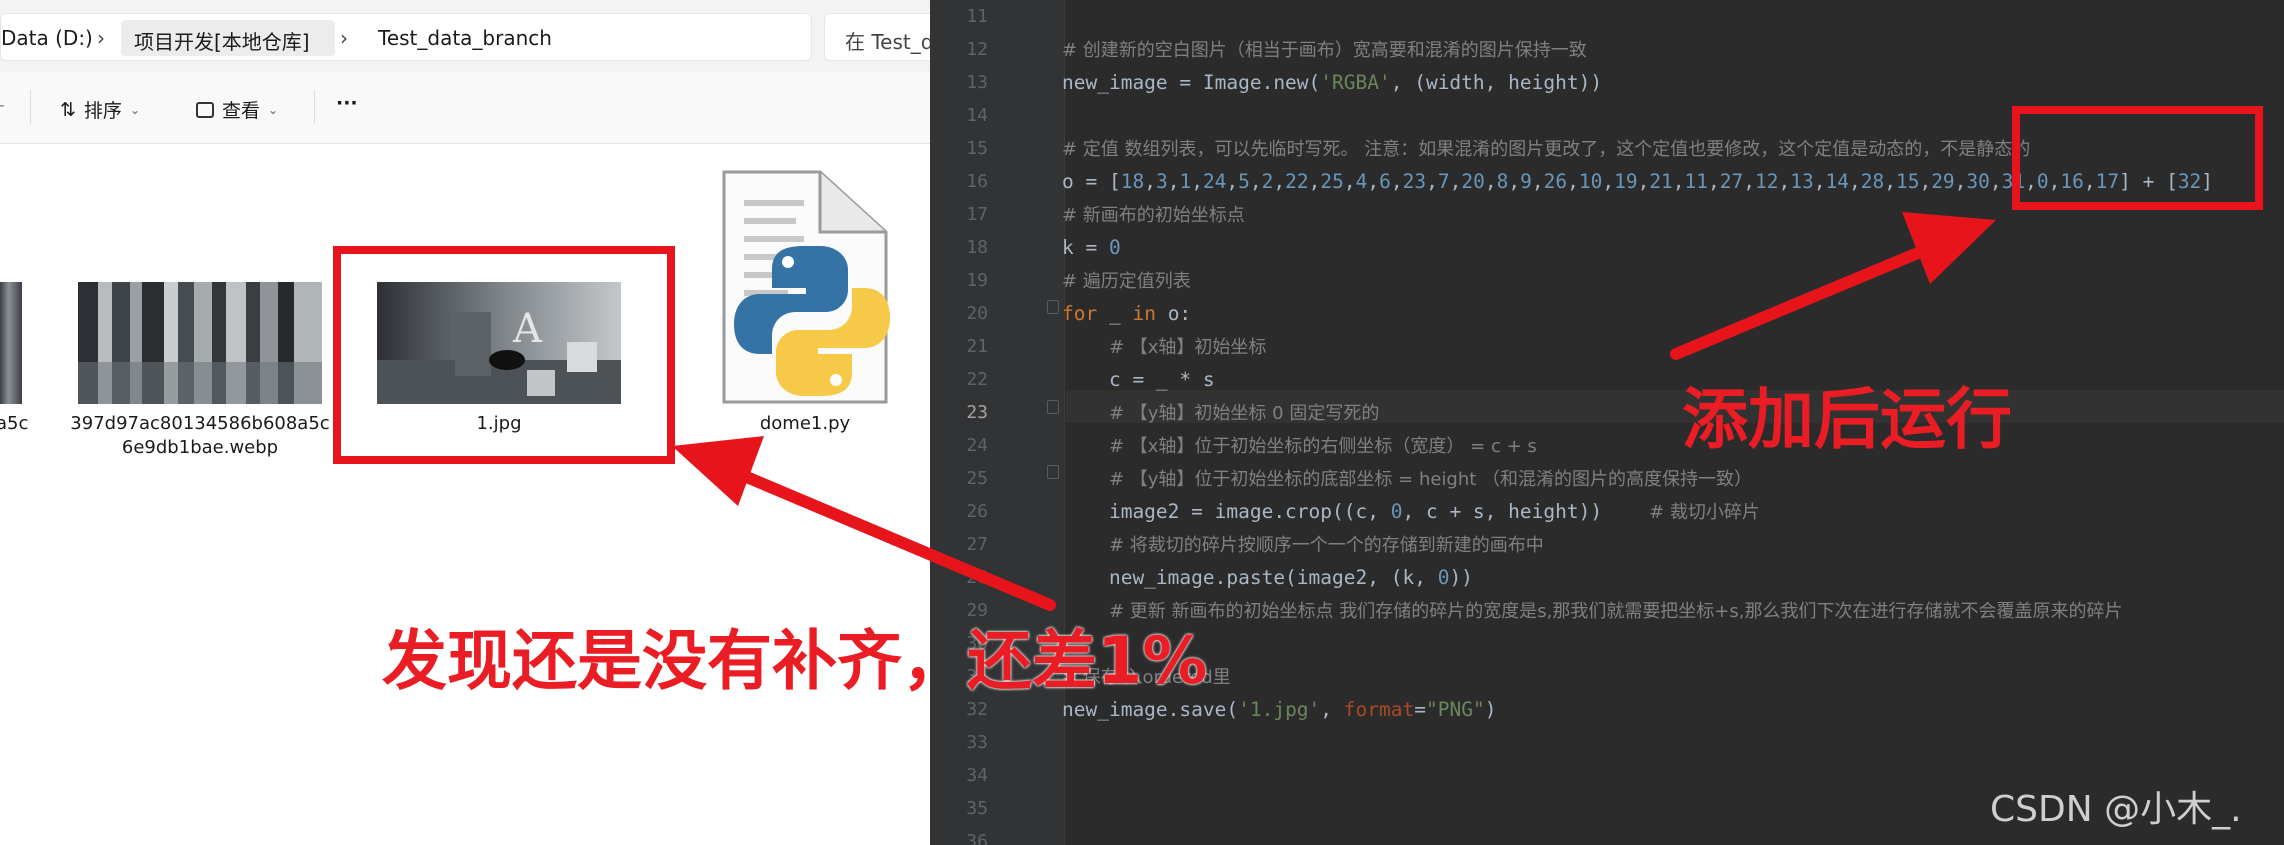 Image resolution: width=2284 pixels, height=845 pixels. Describe the element at coordinates (1847, 419) in the screenshot. I see `annotation-right-note: 添加后运行` at that location.